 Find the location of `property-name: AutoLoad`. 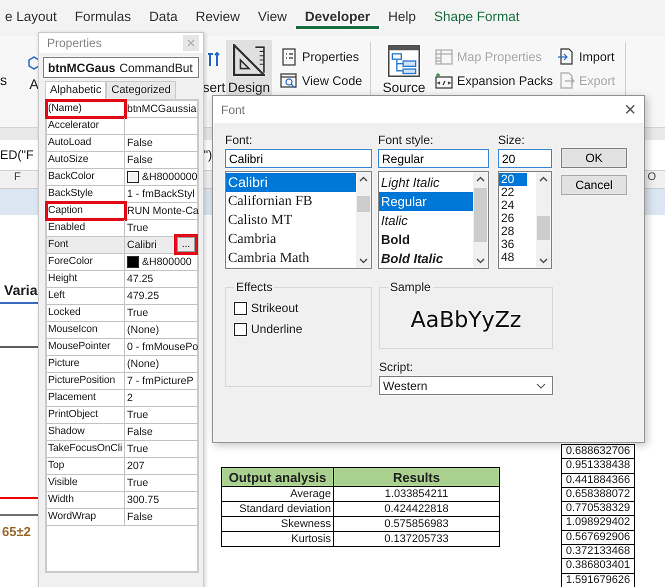

property-name: AutoLoad is located at coordinates (86, 143).